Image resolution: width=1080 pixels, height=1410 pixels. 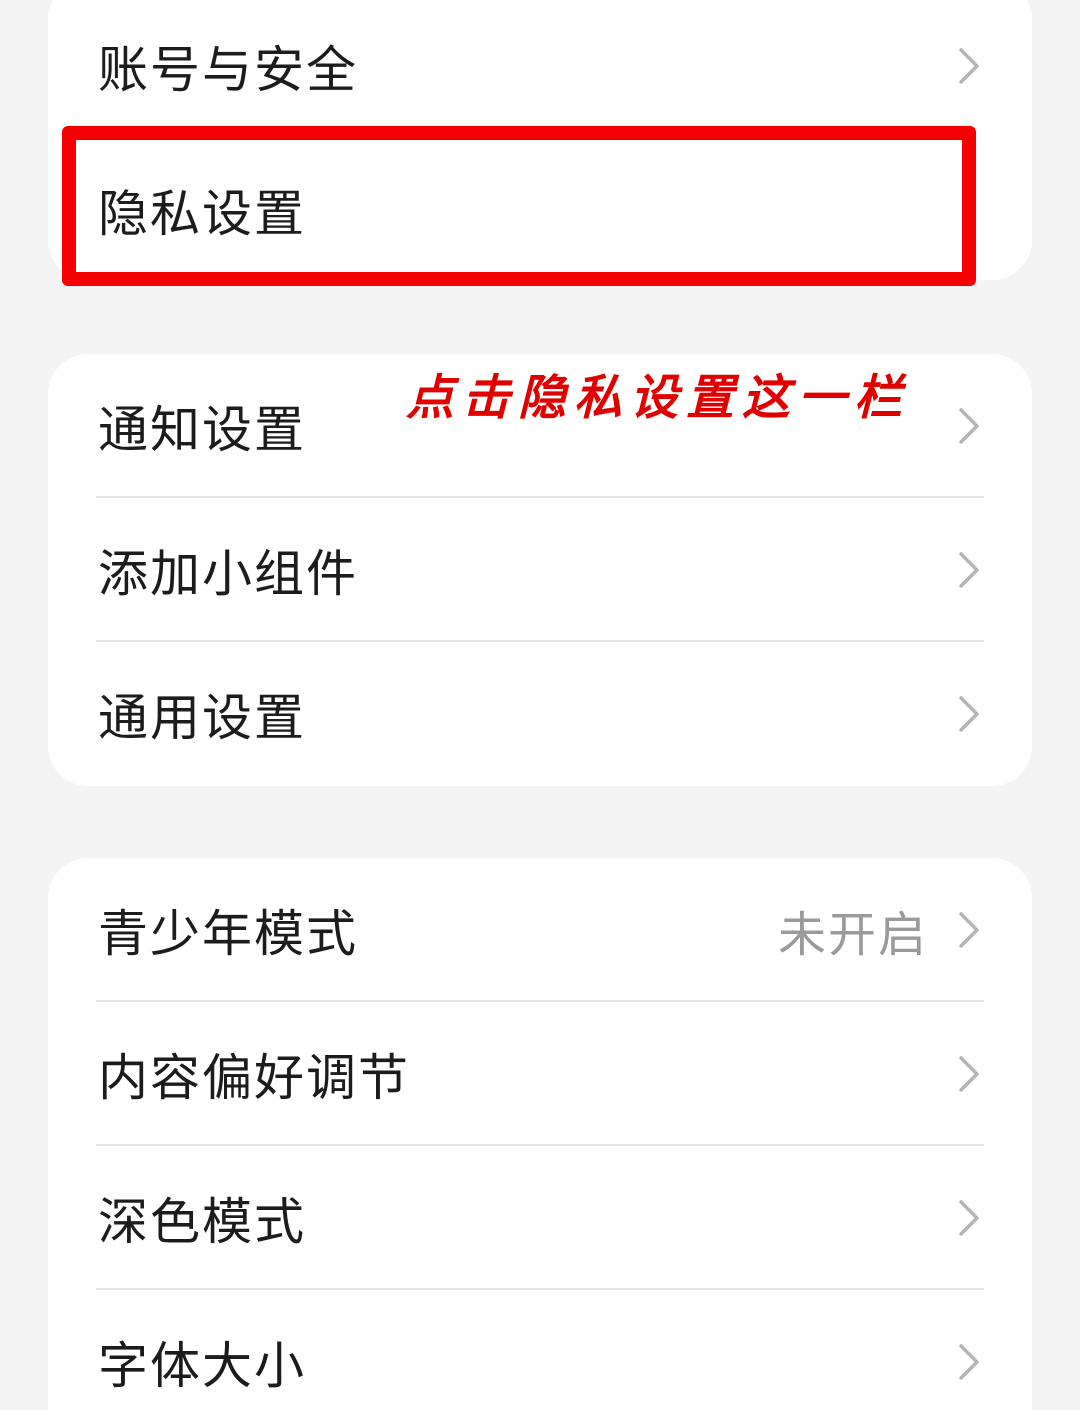 I want to click on settings-item-label: 添加小组件, so click(x=228, y=574).